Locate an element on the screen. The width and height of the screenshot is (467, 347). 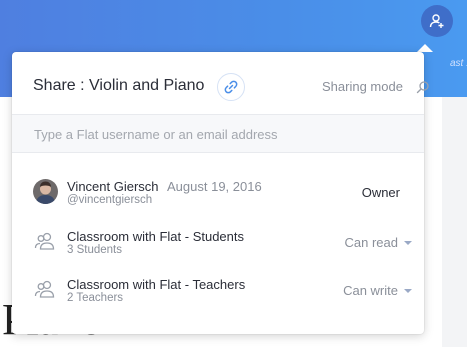
invite-search-row is located at coordinates (218, 133).